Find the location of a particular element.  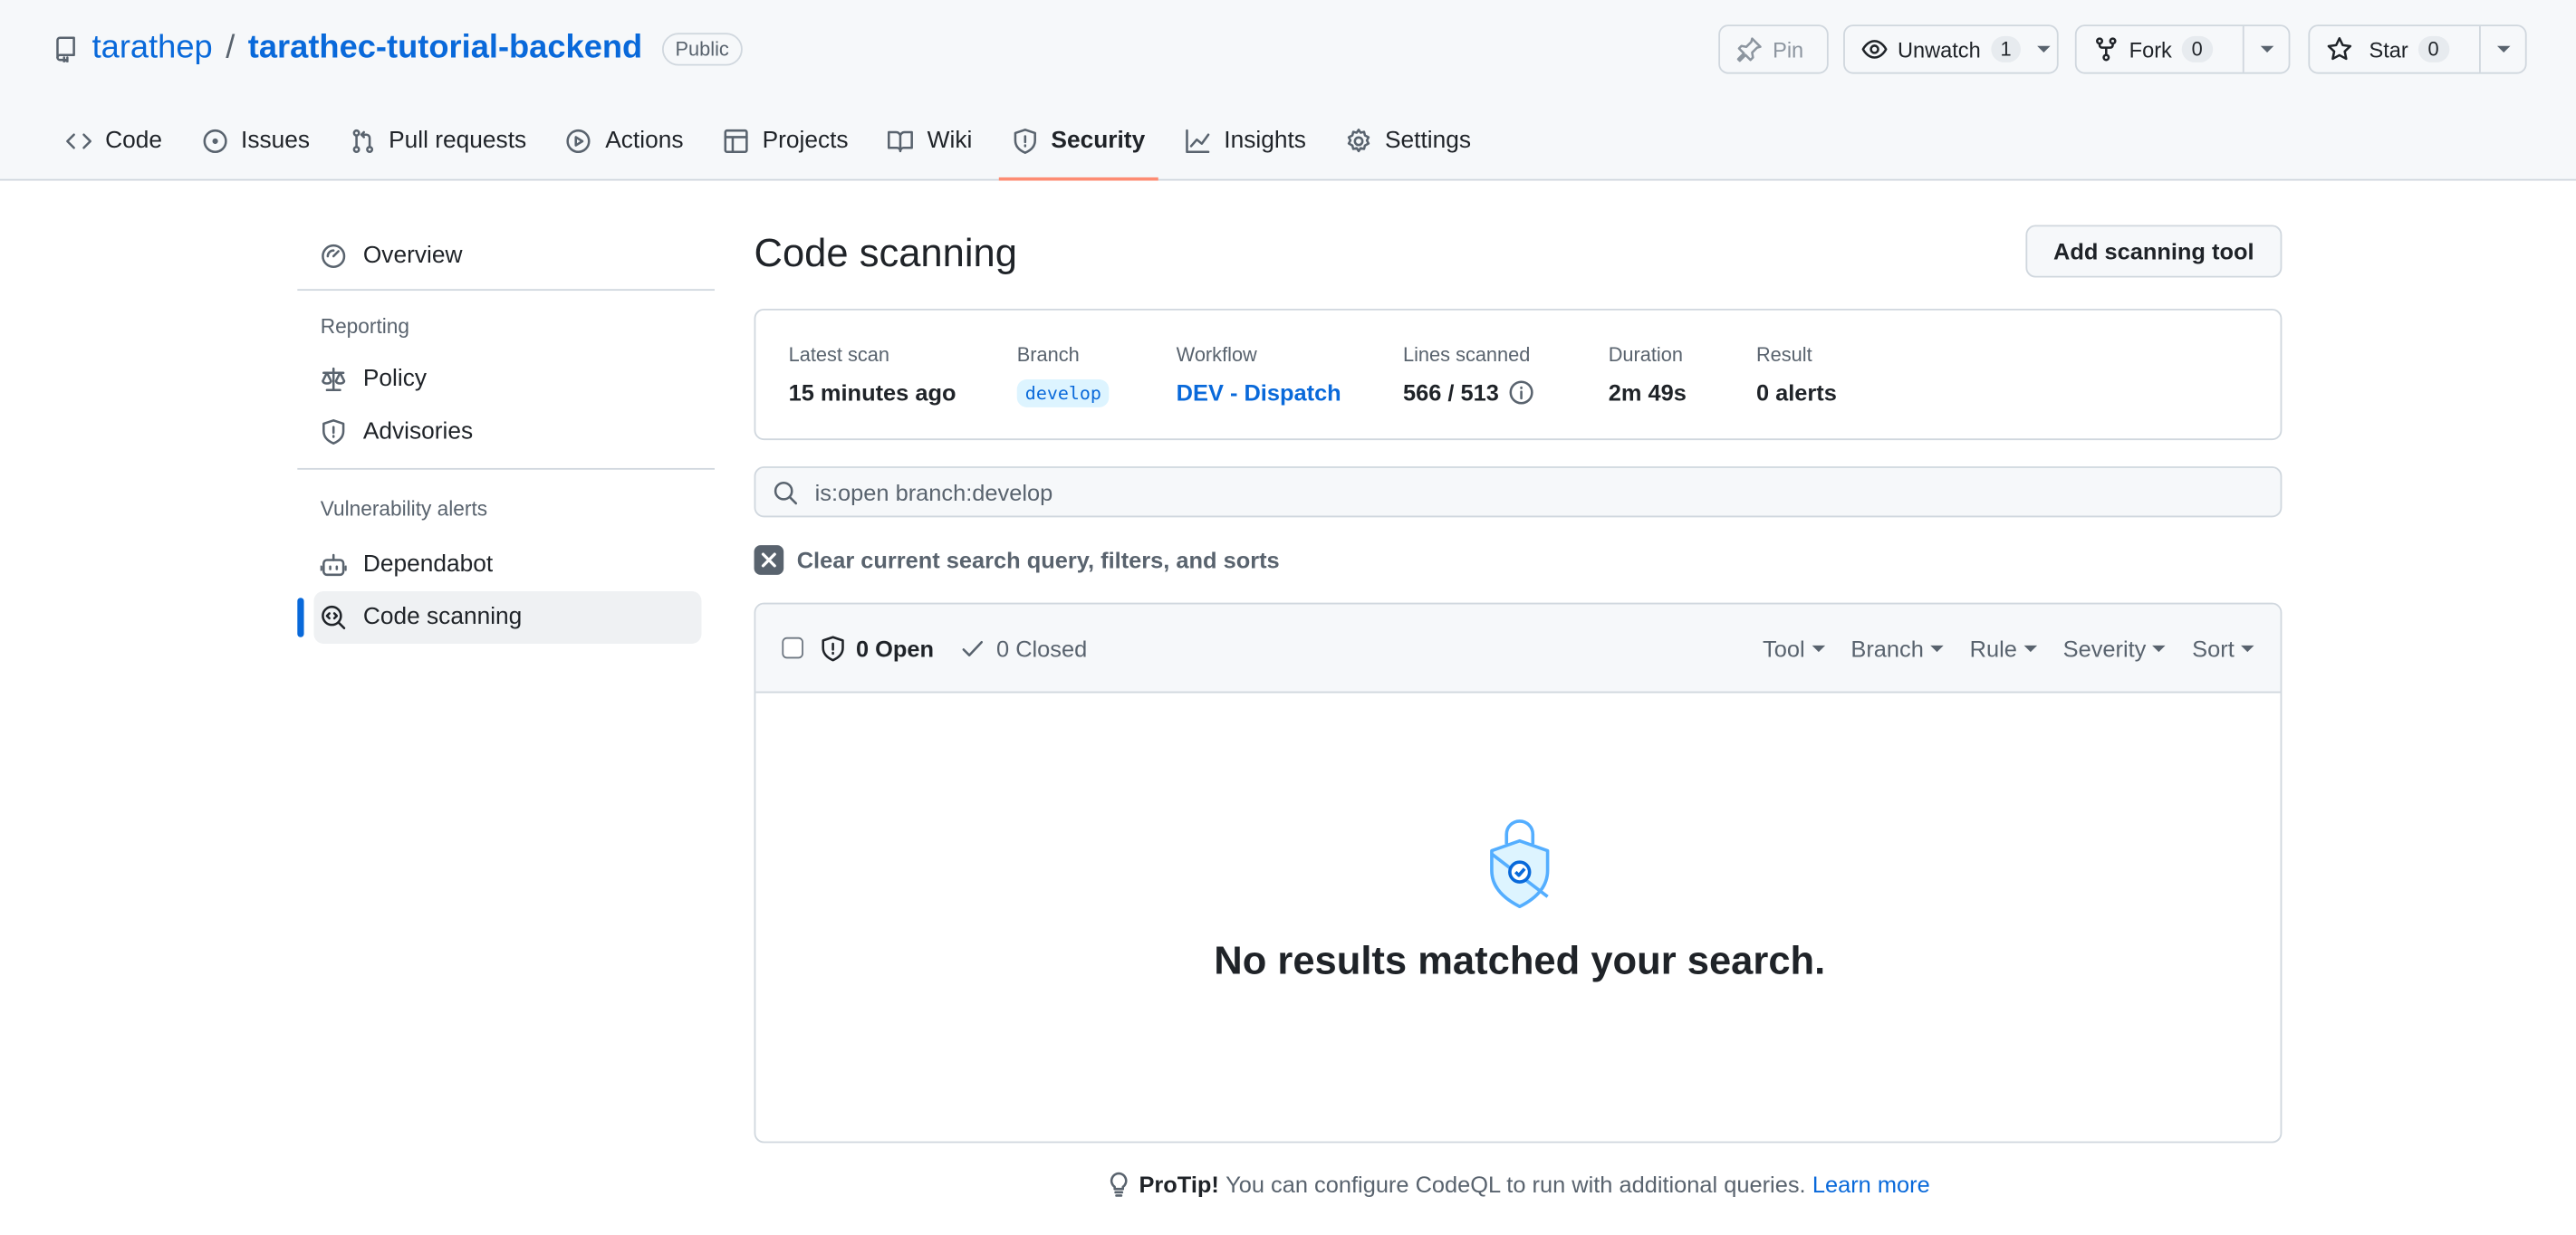

star-dropdown is located at coordinates (2501, 49).